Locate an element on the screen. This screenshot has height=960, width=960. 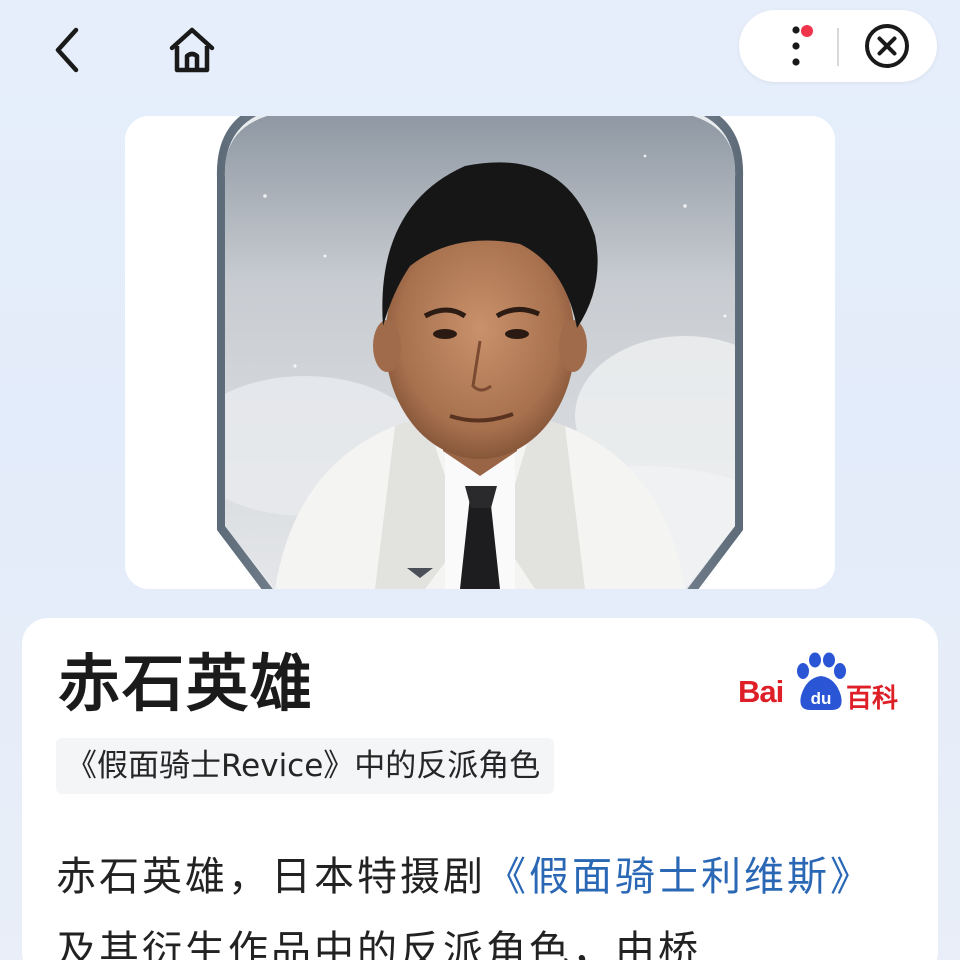
chevron-left-icon is located at coordinates (67, 50).